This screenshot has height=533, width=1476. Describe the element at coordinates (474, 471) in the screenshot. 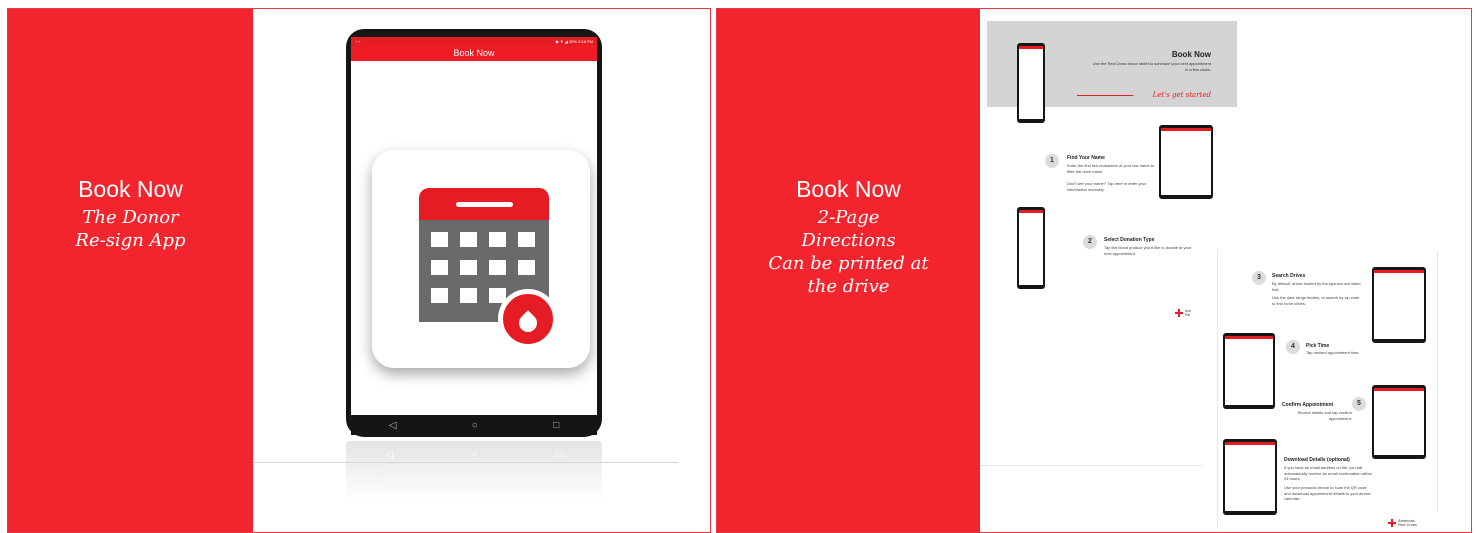

I see `tablet-reflection: ◁ ○ □` at that location.